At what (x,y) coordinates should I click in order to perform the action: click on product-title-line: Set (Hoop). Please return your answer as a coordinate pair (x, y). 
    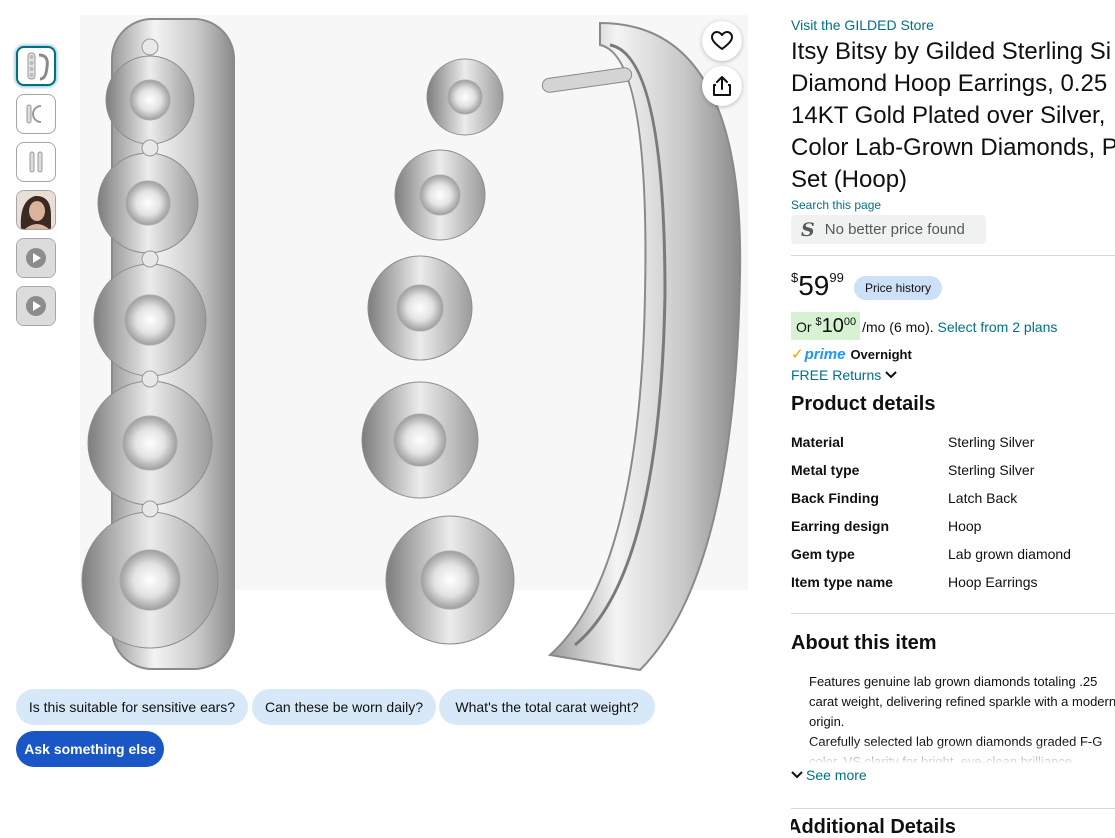
    Looking at the image, I should click on (849, 179).